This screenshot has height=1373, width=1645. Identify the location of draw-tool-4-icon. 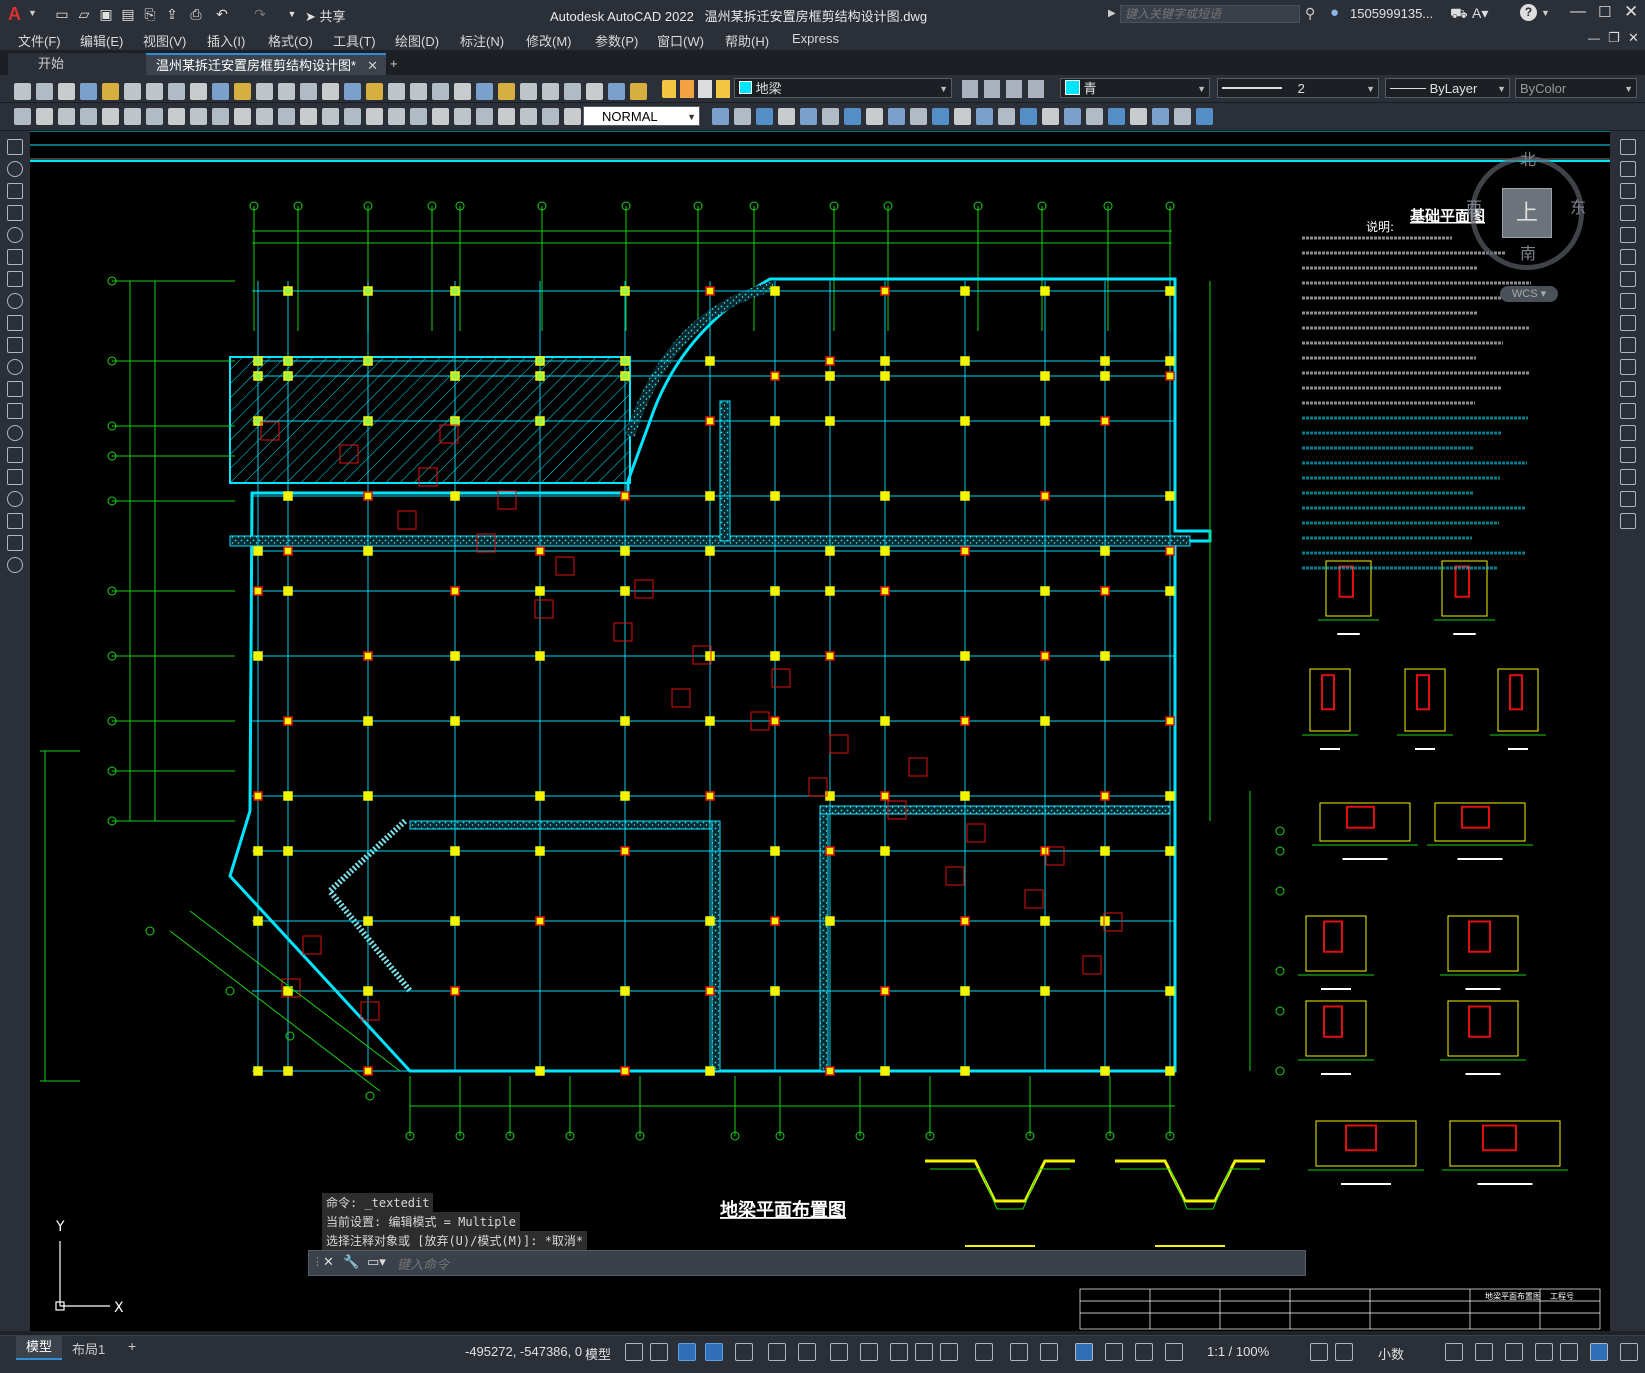
(15, 213).